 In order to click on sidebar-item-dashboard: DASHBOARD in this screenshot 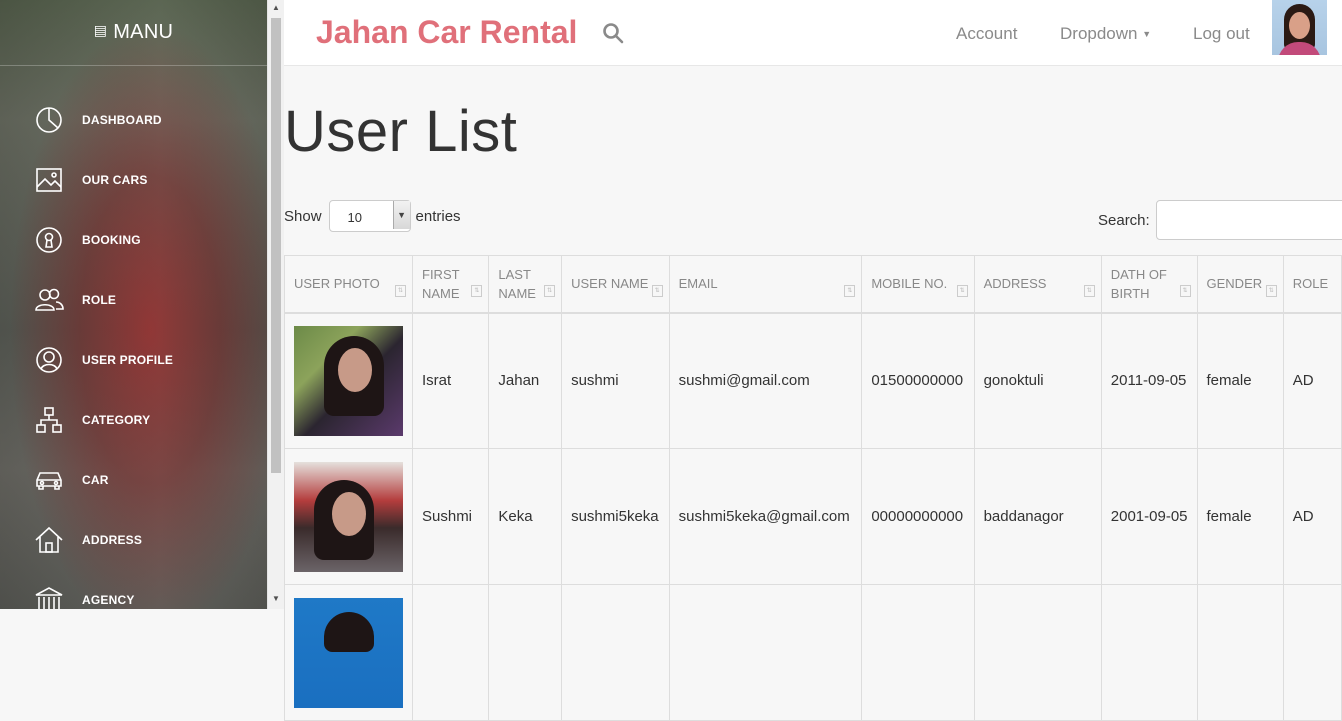, I will do `click(98, 120)`.